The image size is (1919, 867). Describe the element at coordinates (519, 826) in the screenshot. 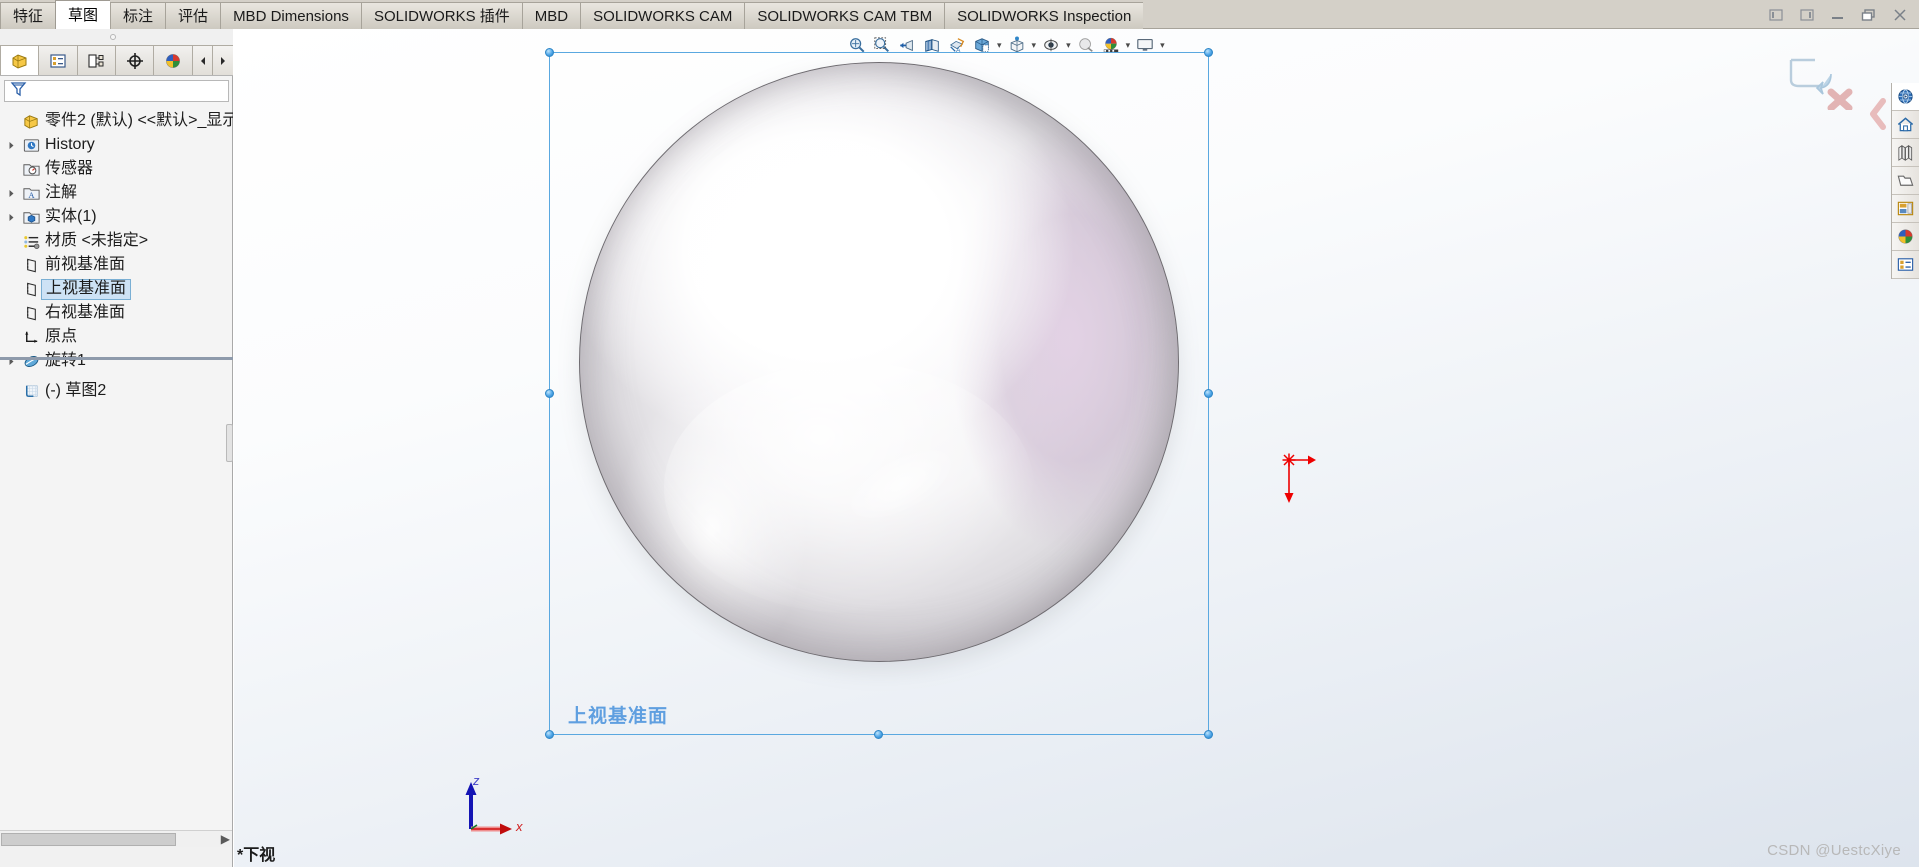

I see `triad-x-label: x` at that location.